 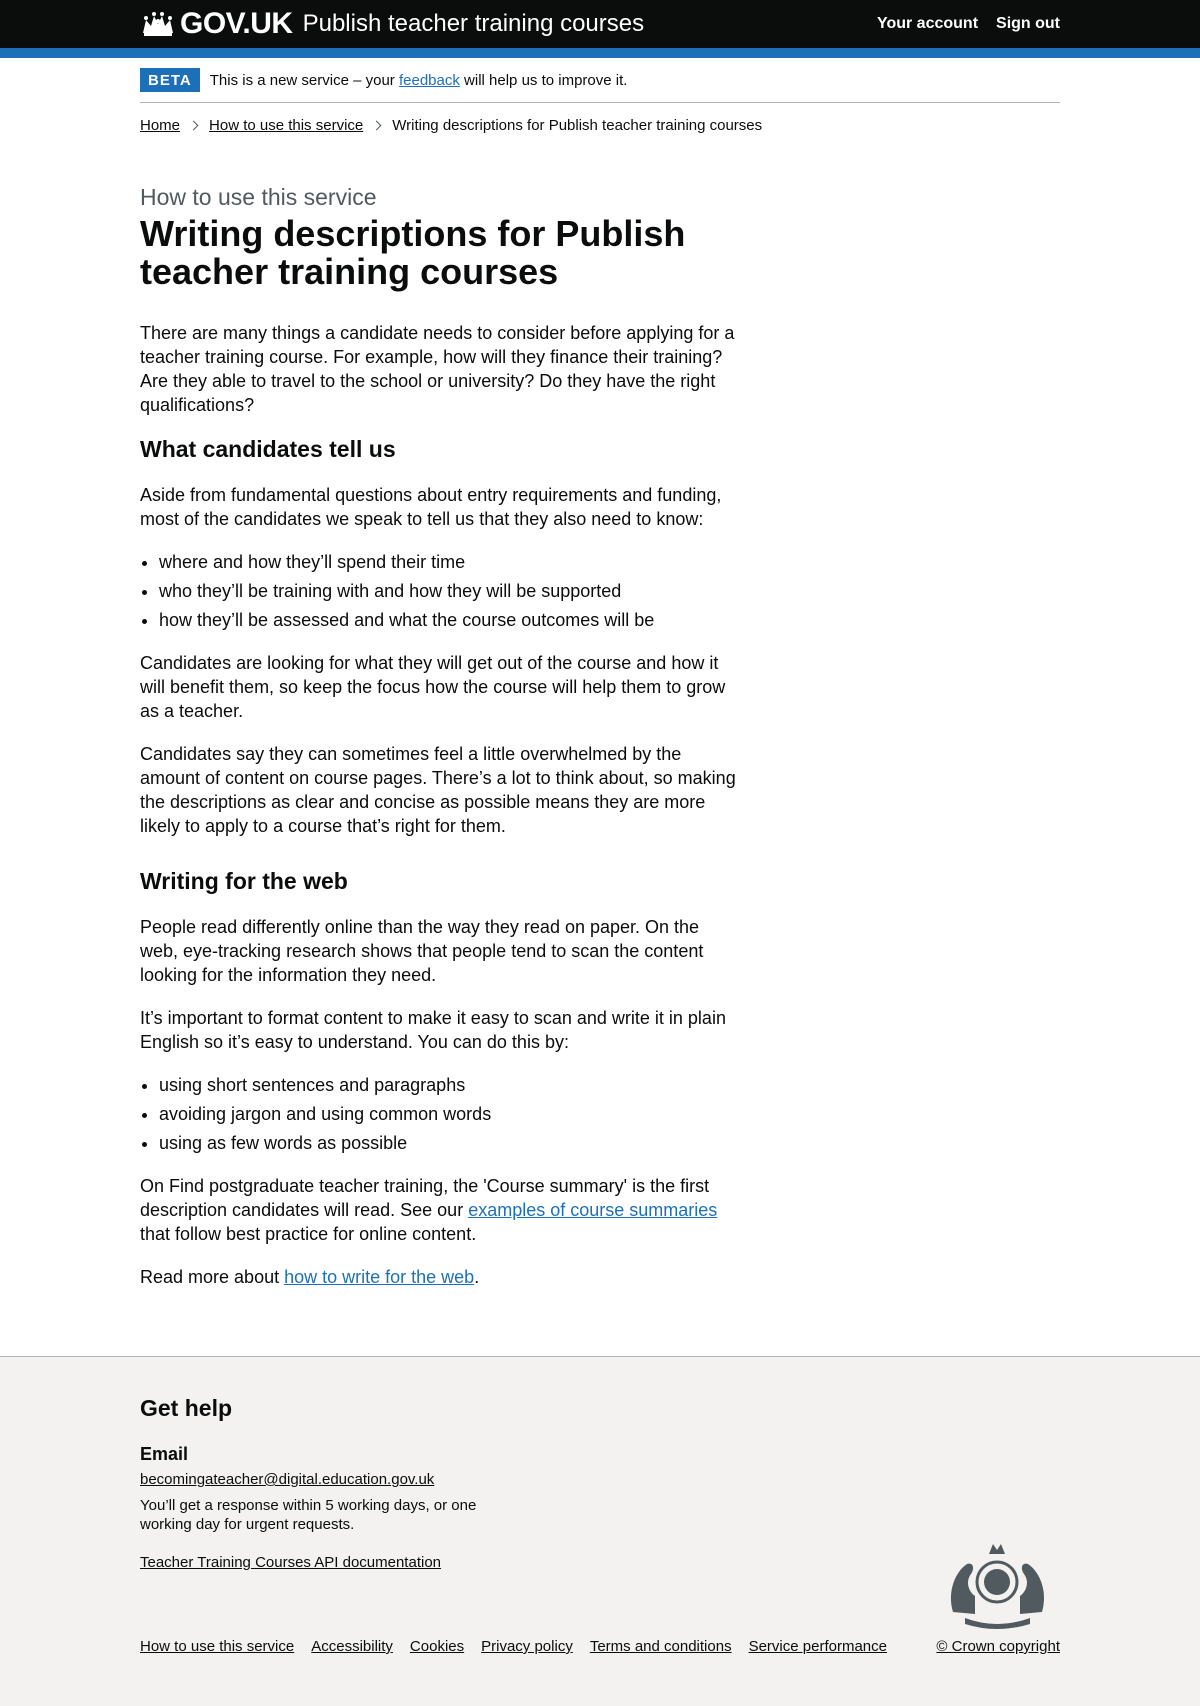 What do you see at coordinates (661, 1646) in the screenshot?
I see `footer-link-terms: Terms and conditions` at bounding box center [661, 1646].